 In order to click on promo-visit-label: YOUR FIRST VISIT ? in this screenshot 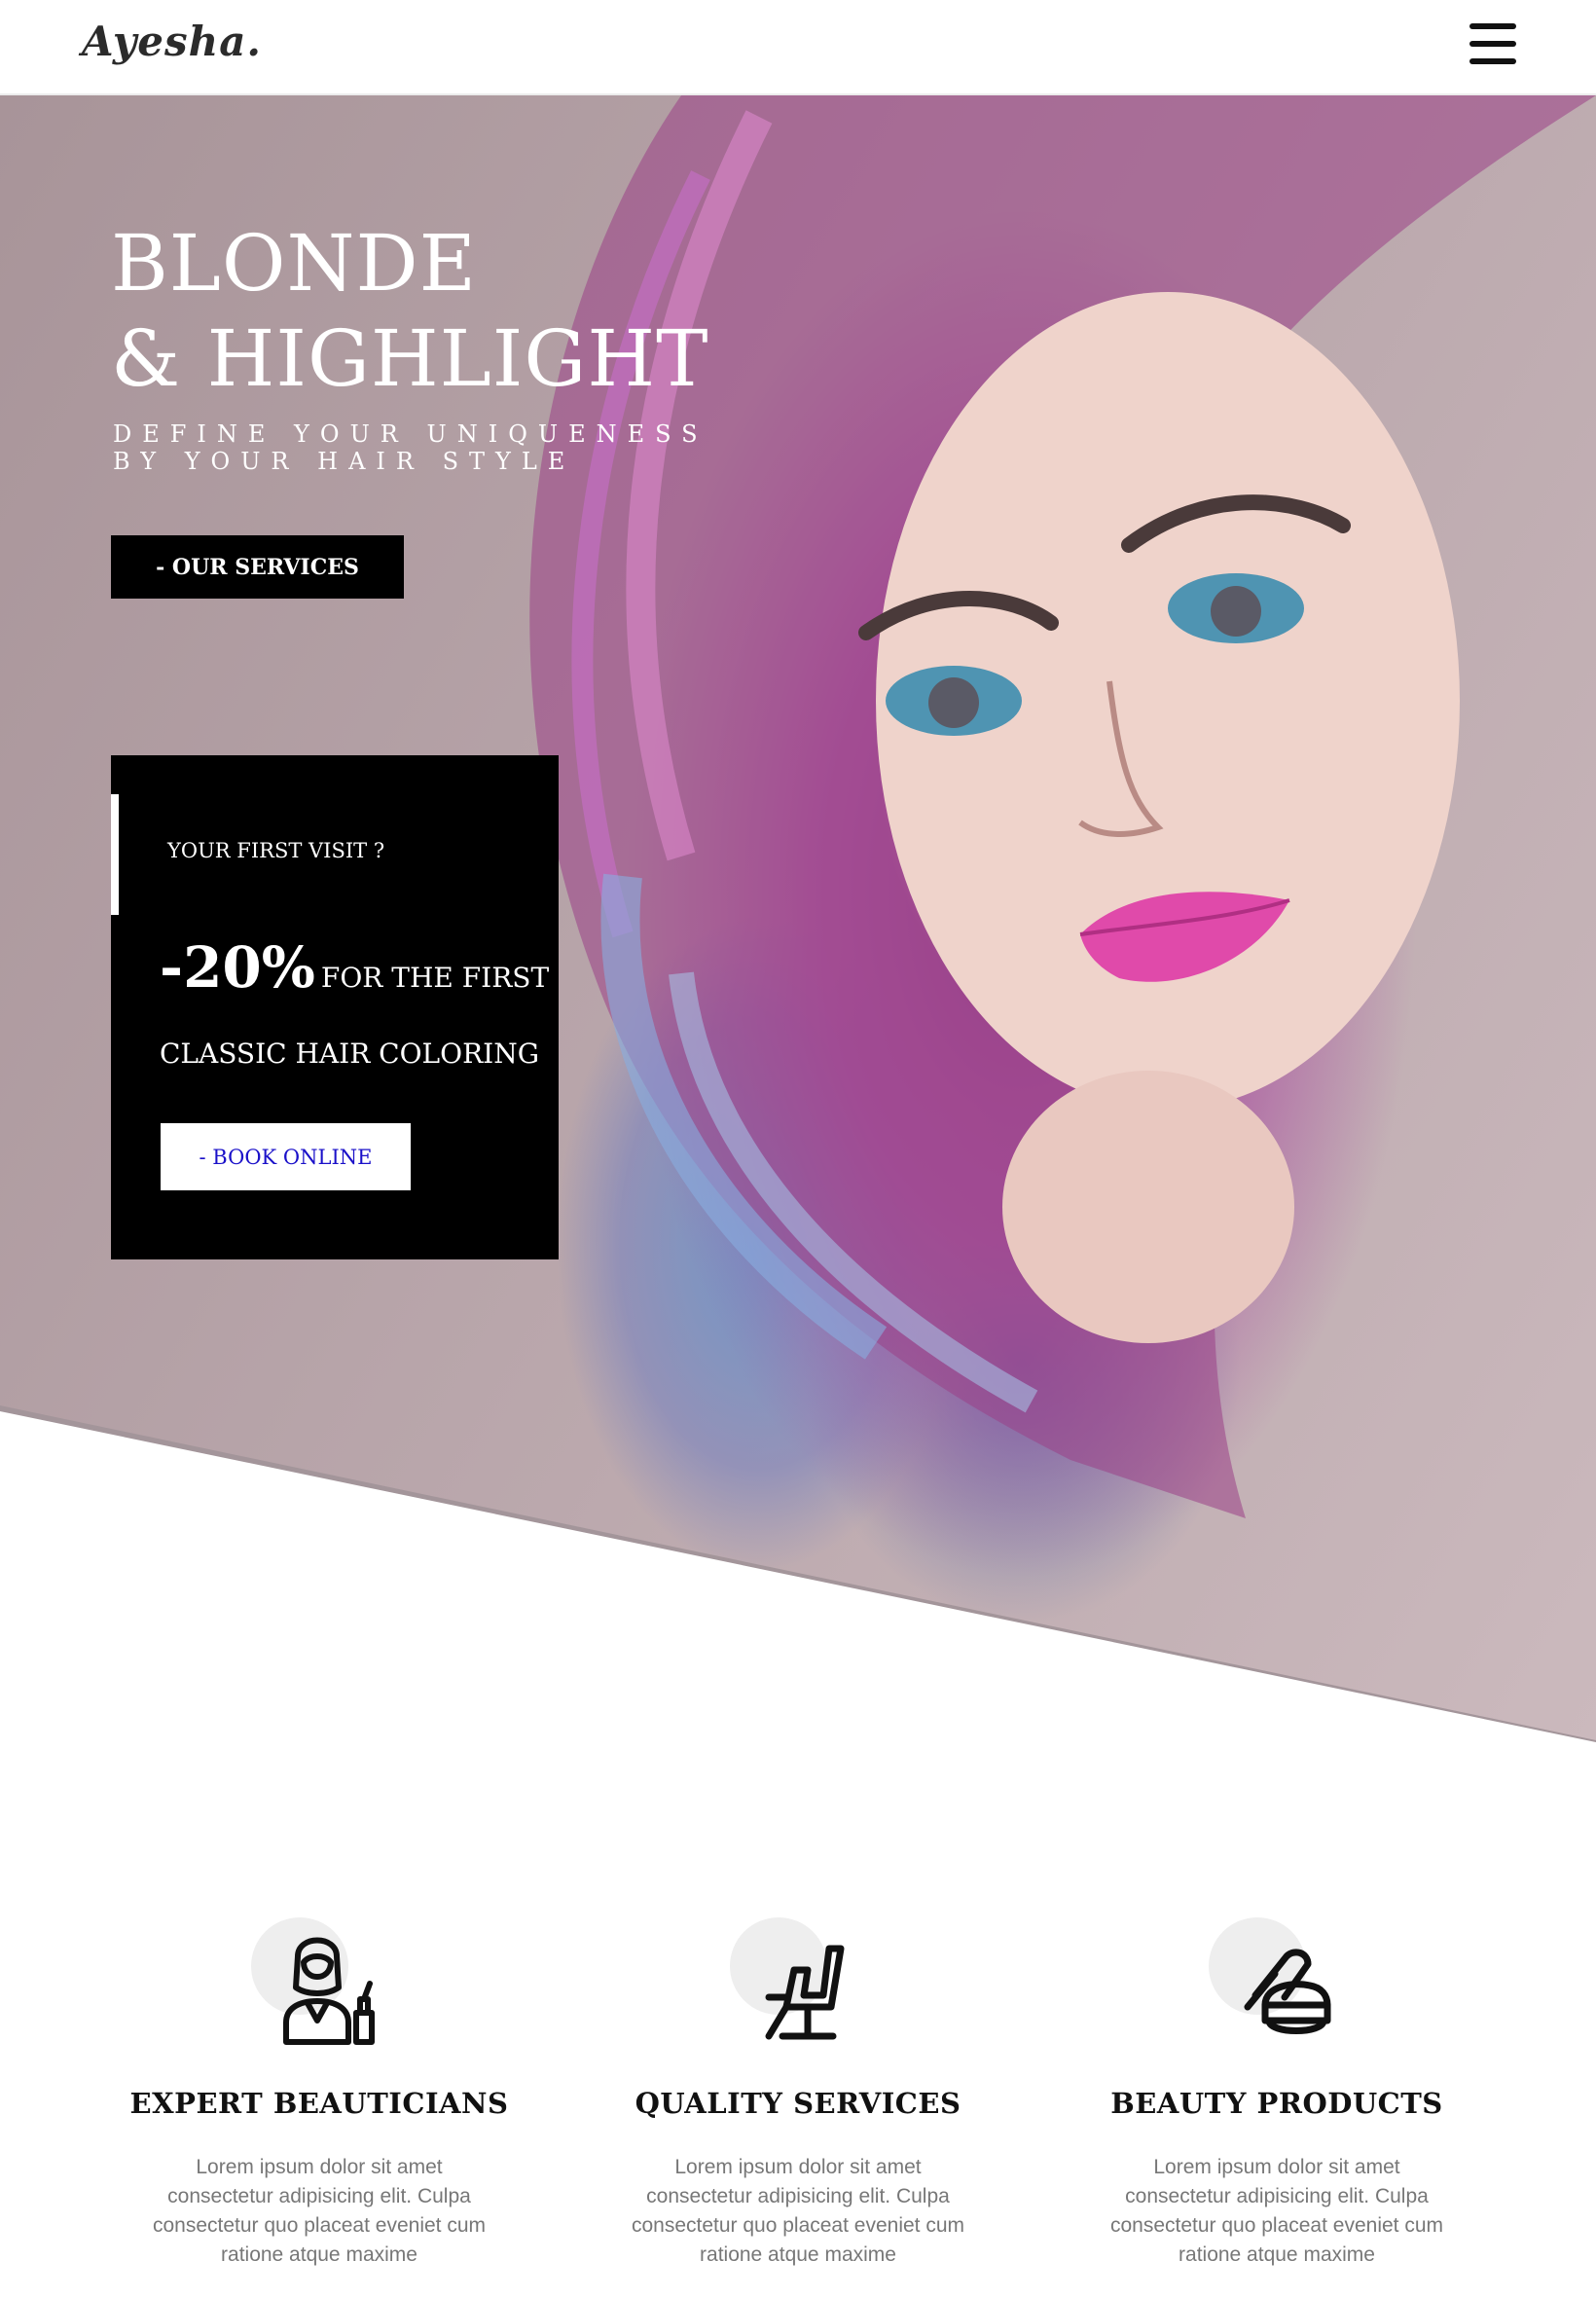, I will do `click(276, 850)`.